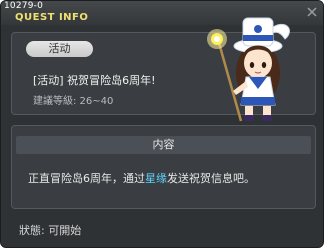 This screenshot has width=324, height=248. I want to click on close-button, so click(312, 11).